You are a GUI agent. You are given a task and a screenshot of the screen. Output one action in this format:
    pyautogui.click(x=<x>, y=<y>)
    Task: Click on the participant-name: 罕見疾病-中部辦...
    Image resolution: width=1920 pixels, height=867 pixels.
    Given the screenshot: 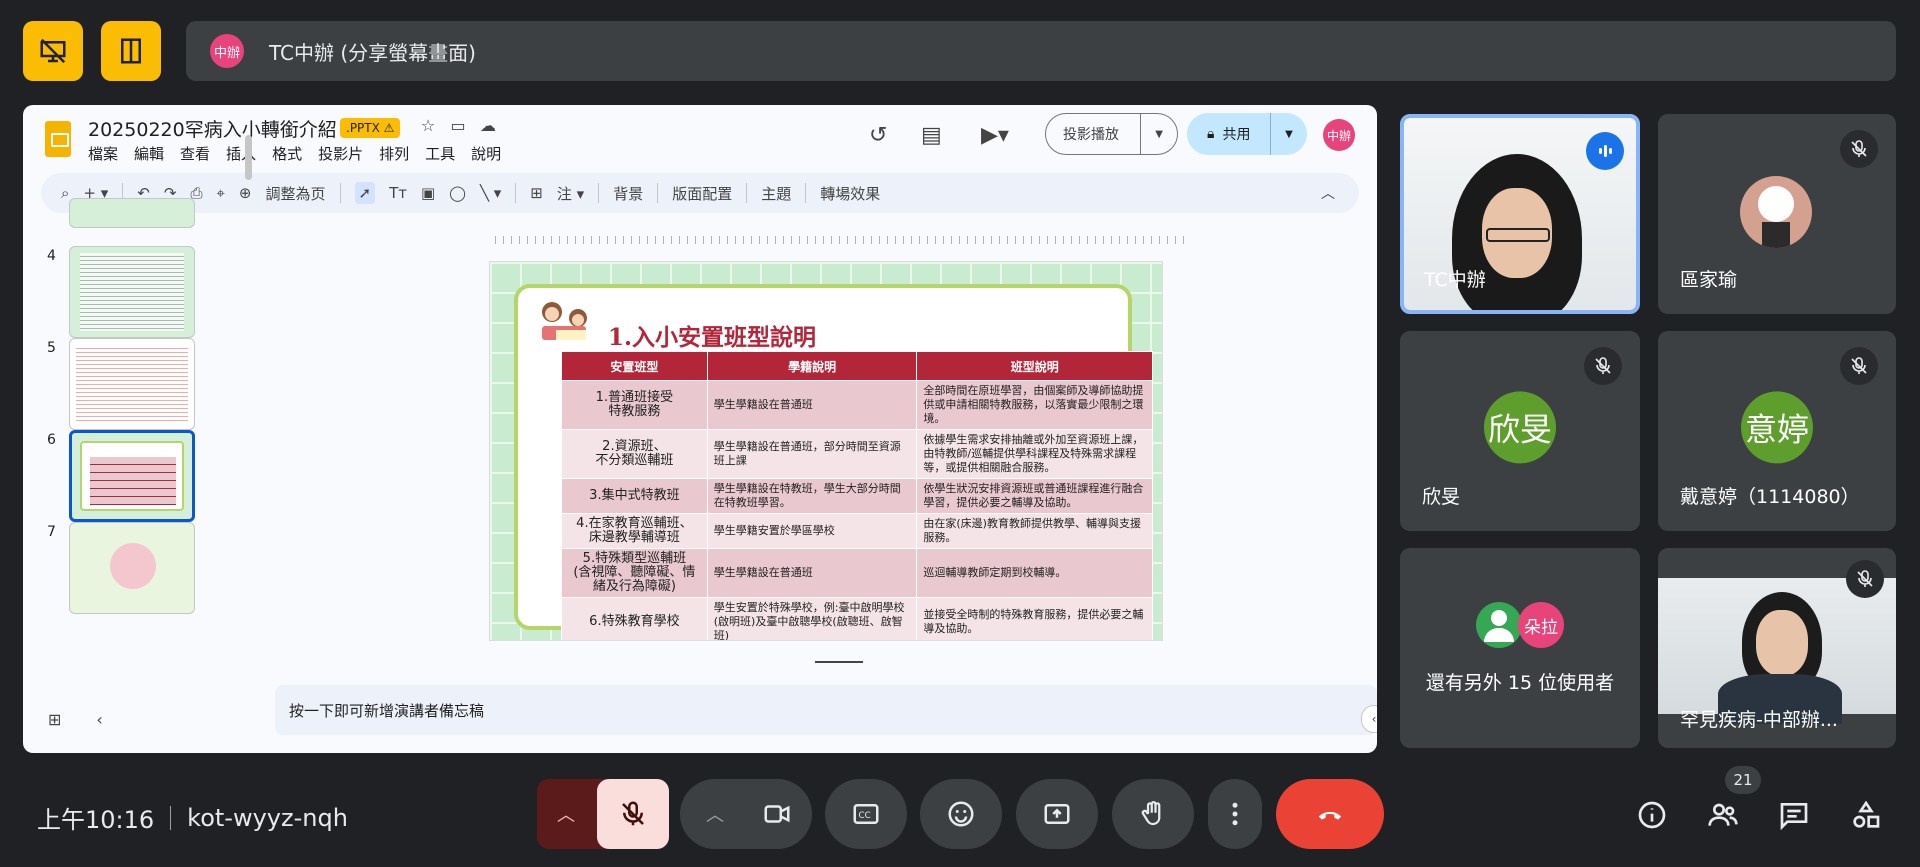 What is the action you would take?
    pyautogui.click(x=1759, y=720)
    